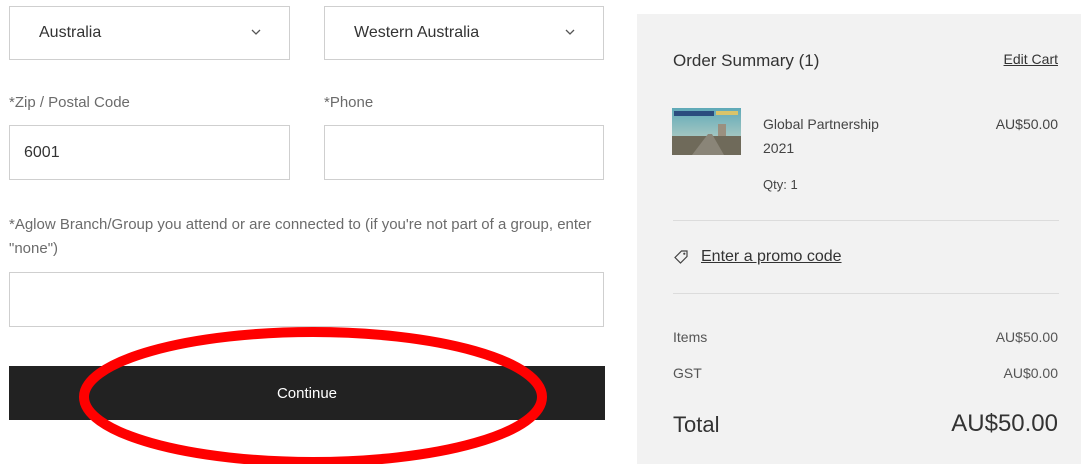  Describe the element at coordinates (780, 184) in the screenshot. I see `product-qty: Qty: 1` at that location.